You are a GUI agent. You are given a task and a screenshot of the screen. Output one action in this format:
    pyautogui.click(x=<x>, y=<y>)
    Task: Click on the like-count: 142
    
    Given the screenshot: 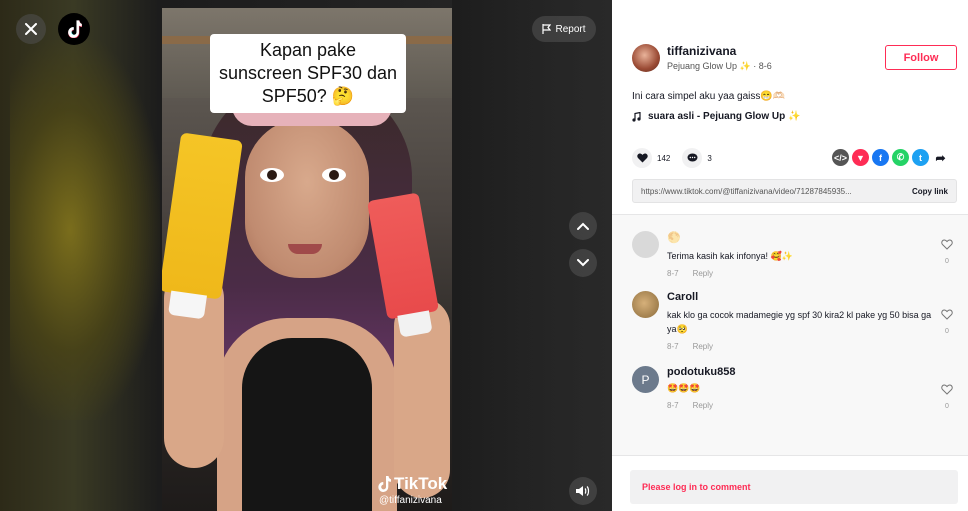 What is the action you would take?
    pyautogui.click(x=664, y=158)
    